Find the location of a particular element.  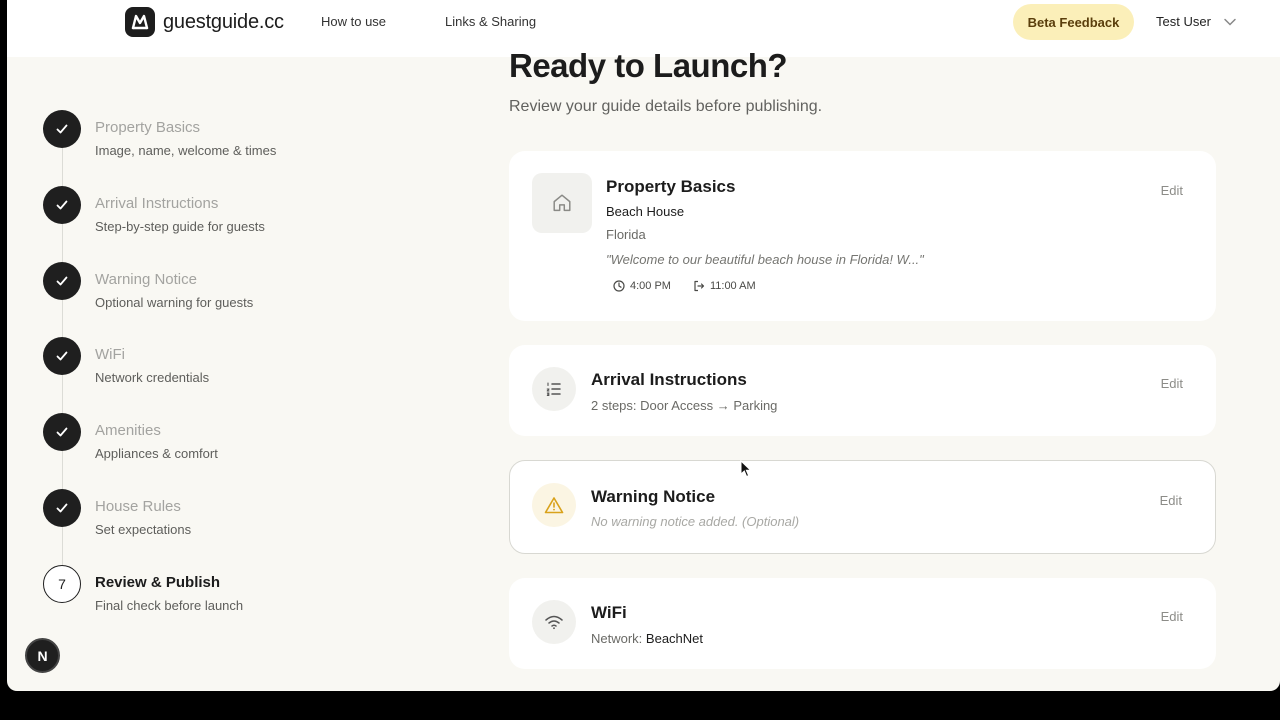

step-subtitle: Image, name, welcome & times is located at coordinates (186, 150).